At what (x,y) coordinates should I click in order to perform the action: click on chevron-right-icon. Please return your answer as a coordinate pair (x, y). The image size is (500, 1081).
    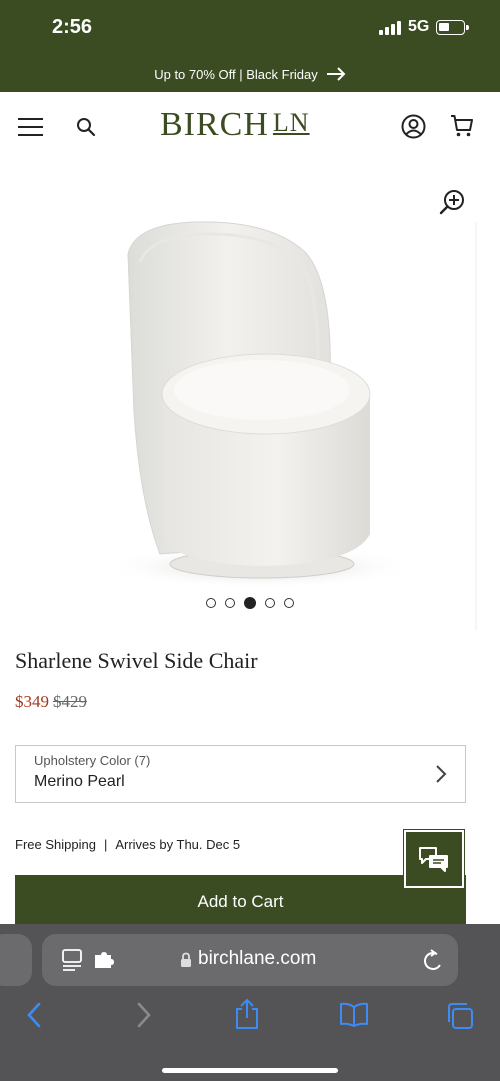
    Looking at the image, I should click on (441, 774).